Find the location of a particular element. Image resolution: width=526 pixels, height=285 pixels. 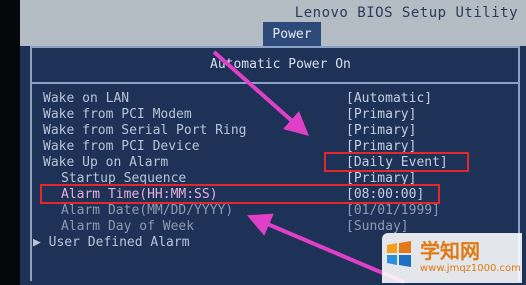

highlight-box-alarm-time is located at coordinates (240, 194).